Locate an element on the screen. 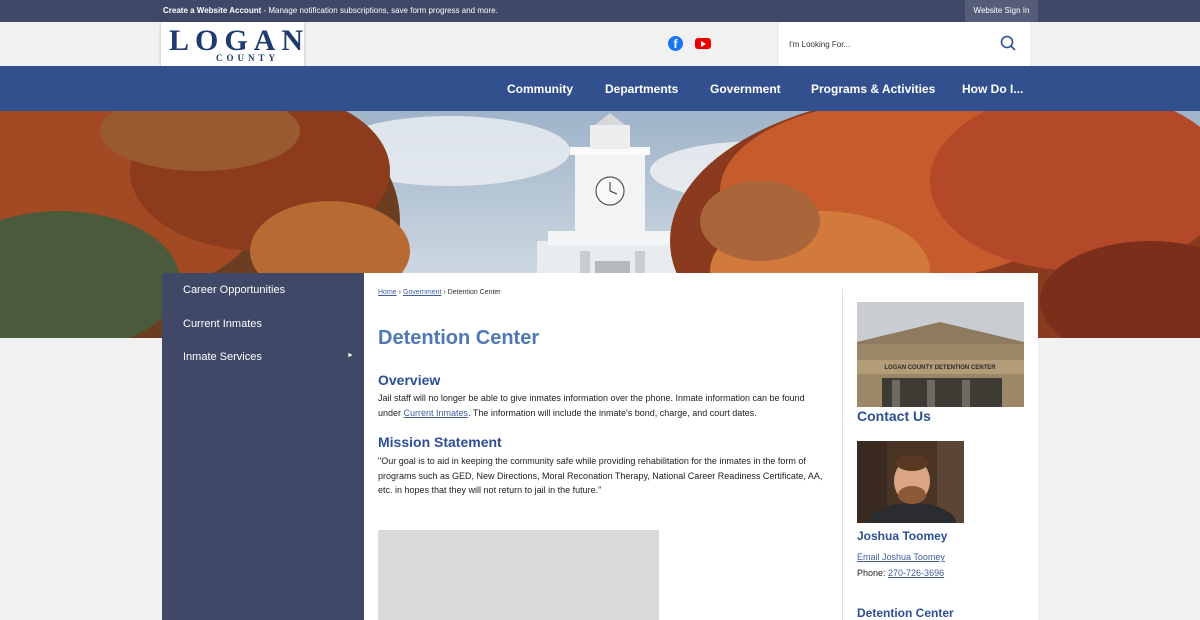 The height and width of the screenshot is (620, 1200). contact-photo is located at coordinates (910, 482).